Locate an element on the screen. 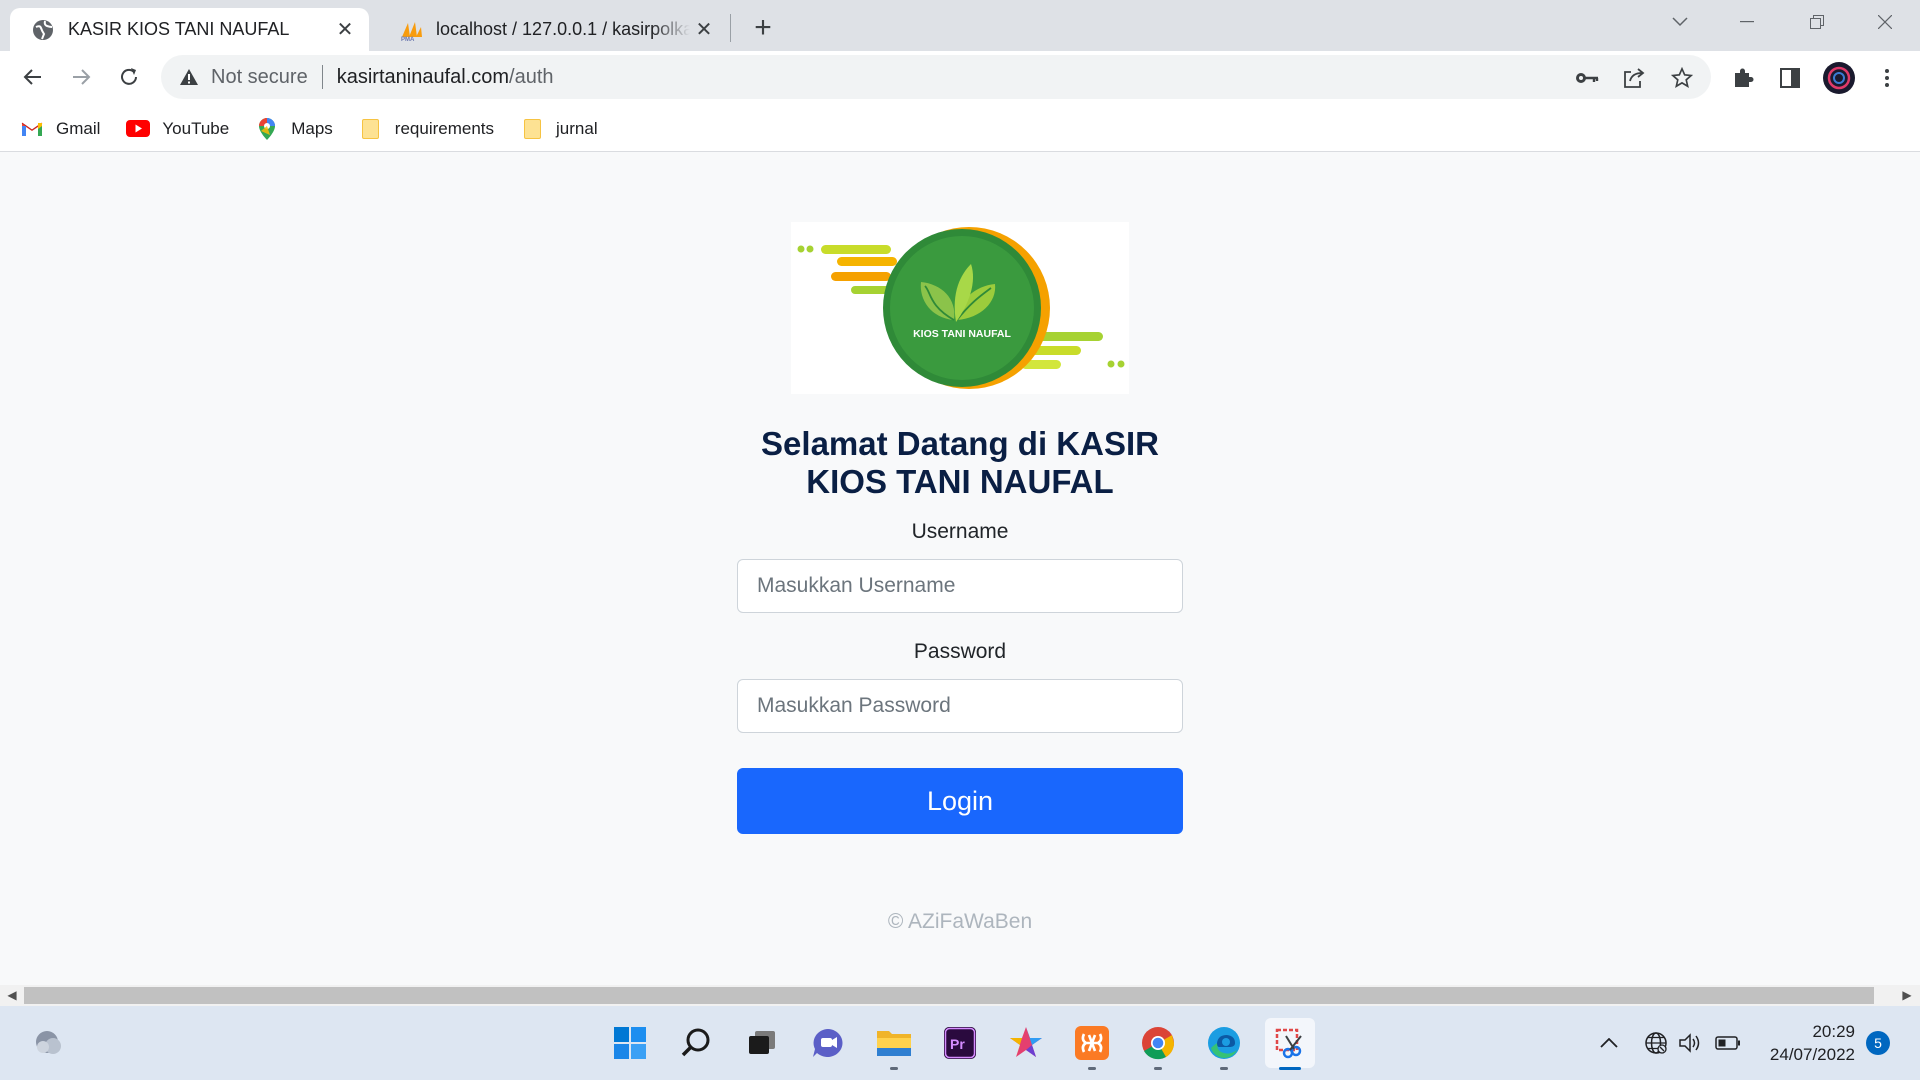  bookmark-maps: Maps is located at coordinates (294, 128).